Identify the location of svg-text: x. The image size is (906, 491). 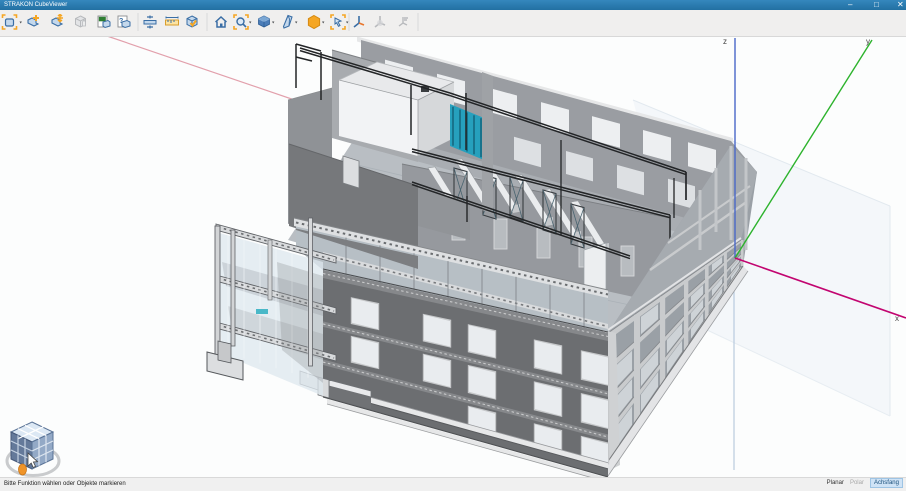
(897, 318).